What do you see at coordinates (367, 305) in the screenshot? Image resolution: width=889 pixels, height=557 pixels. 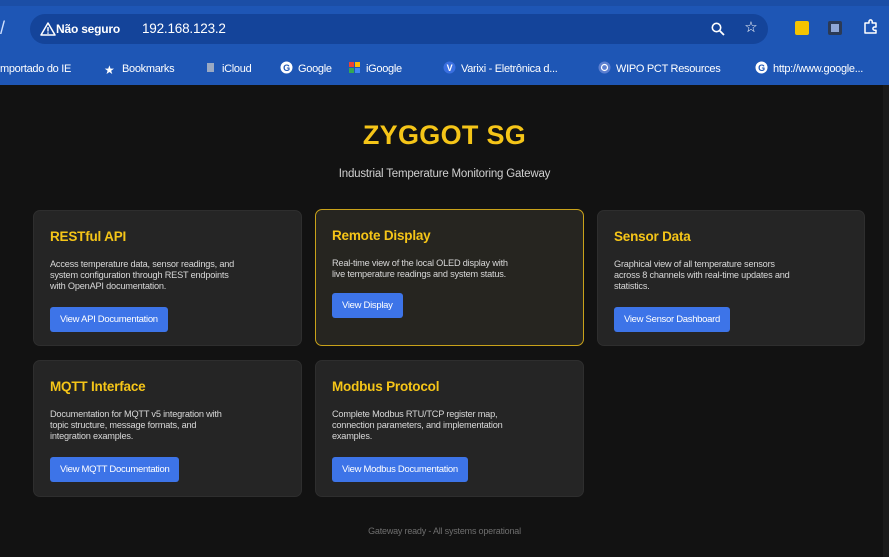 I see `view-display-button: View Display` at bounding box center [367, 305].